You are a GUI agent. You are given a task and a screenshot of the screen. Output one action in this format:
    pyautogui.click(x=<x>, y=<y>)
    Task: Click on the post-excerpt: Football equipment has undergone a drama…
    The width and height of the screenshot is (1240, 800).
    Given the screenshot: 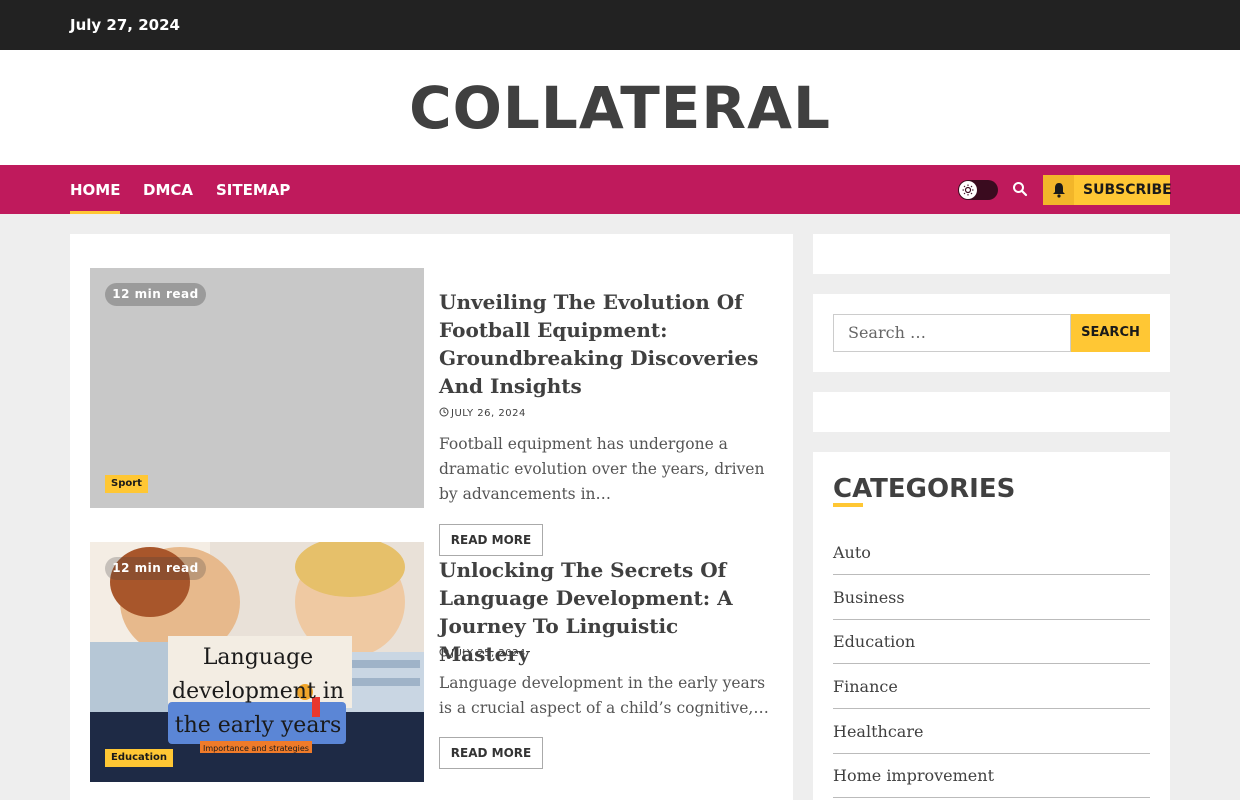 What is the action you would take?
    pyautogui.click(x=602, y=469)
    